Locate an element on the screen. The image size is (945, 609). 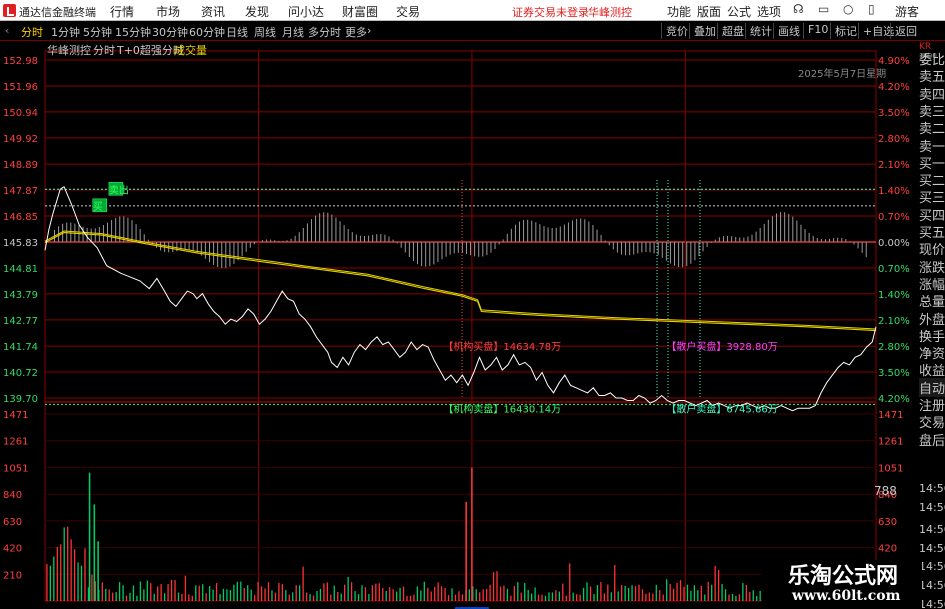
chat-icon: ○ is located at coordinates (848, 9).